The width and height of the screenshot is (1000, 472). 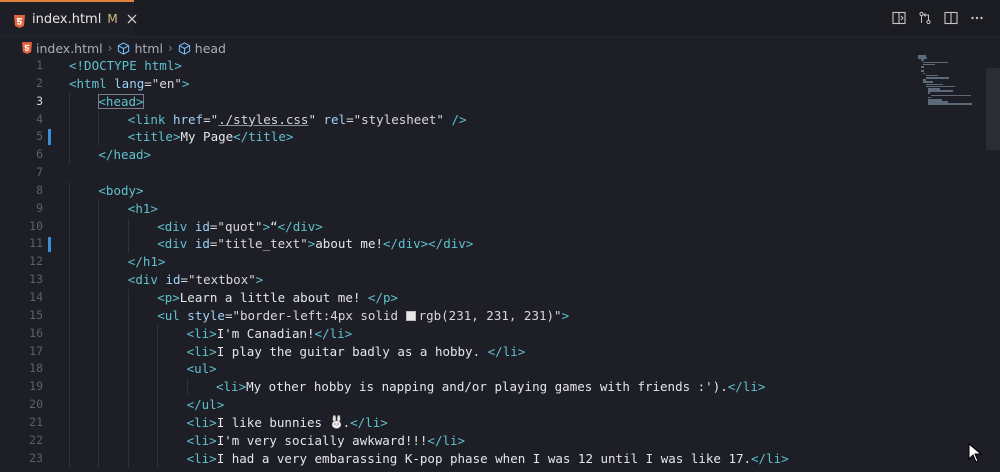 I want to click on code-token: I'm Canadian!, so click(x=265, y=333).